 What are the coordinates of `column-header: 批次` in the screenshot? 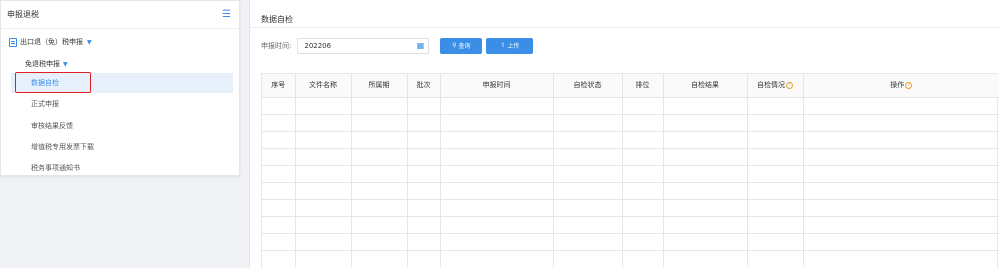 It's located at (423, 85).